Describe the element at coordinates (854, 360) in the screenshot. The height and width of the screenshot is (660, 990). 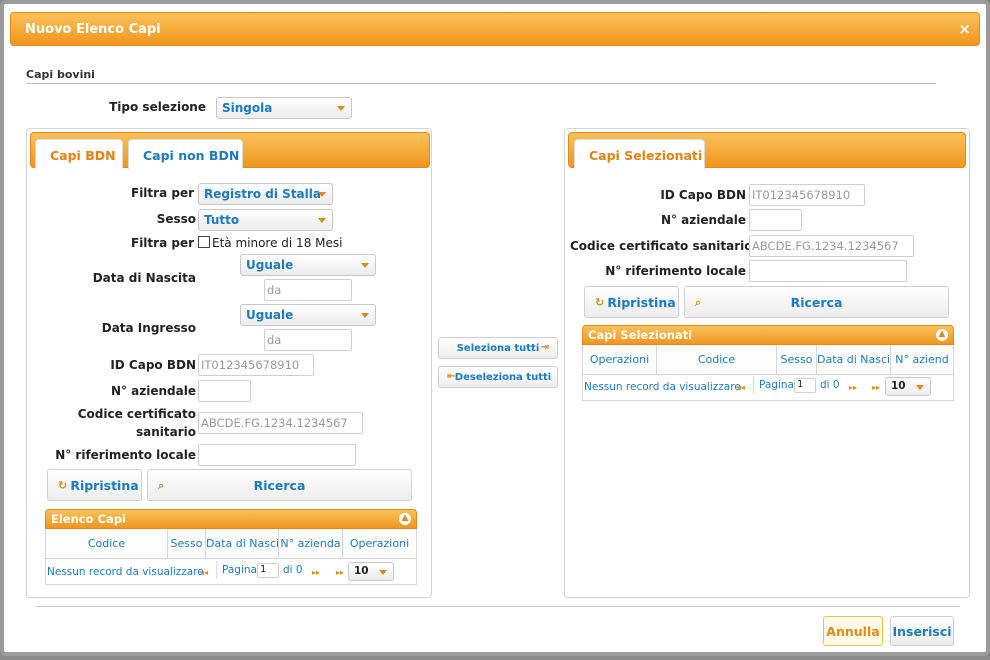
I see `right-column-data-nascita: Data di Nasci` at that location.